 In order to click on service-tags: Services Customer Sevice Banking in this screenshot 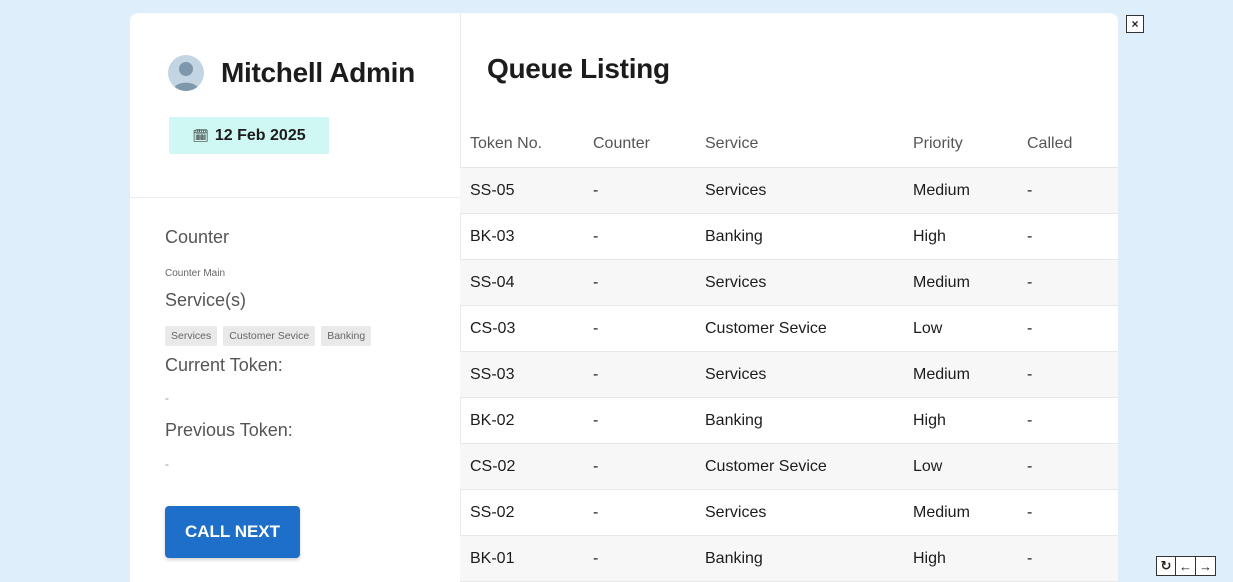, I will do `click(268, 336)`.